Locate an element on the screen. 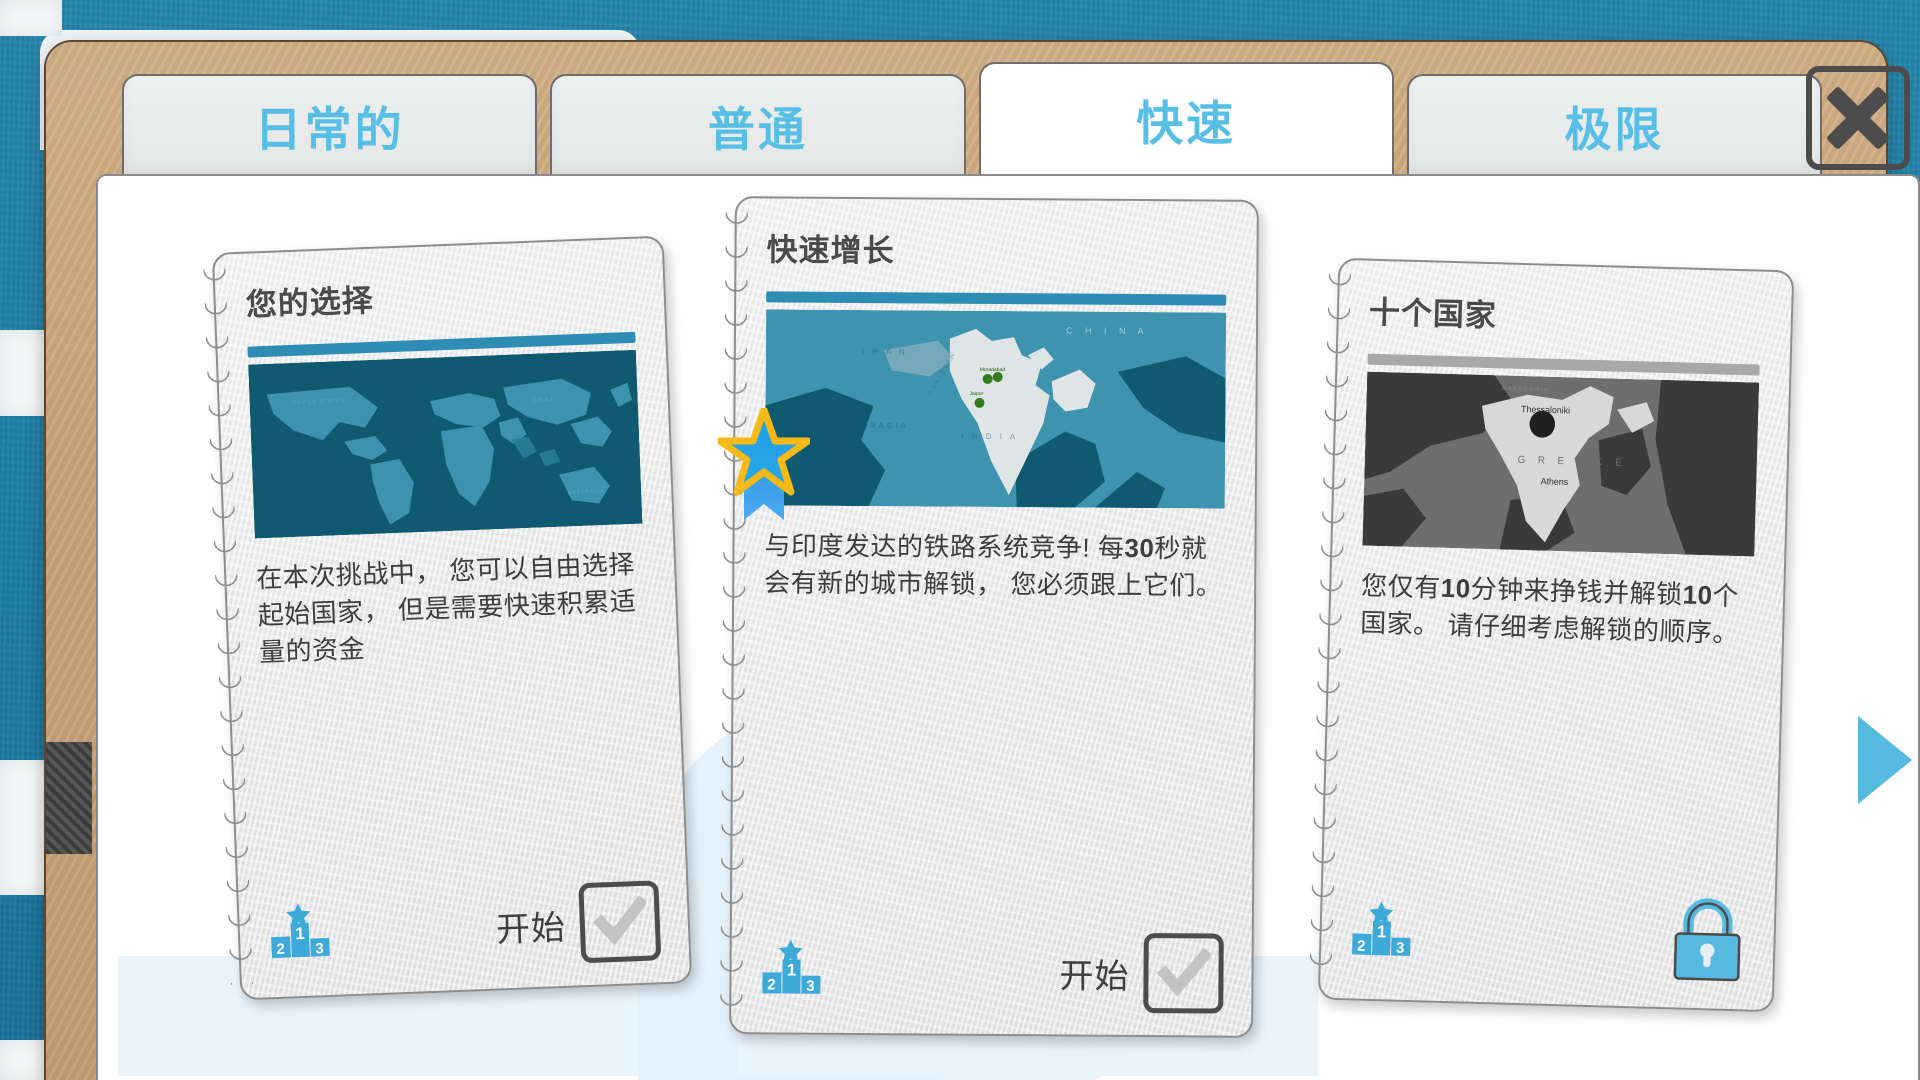  frame-worn-patch is located at coordinates (69, 798).